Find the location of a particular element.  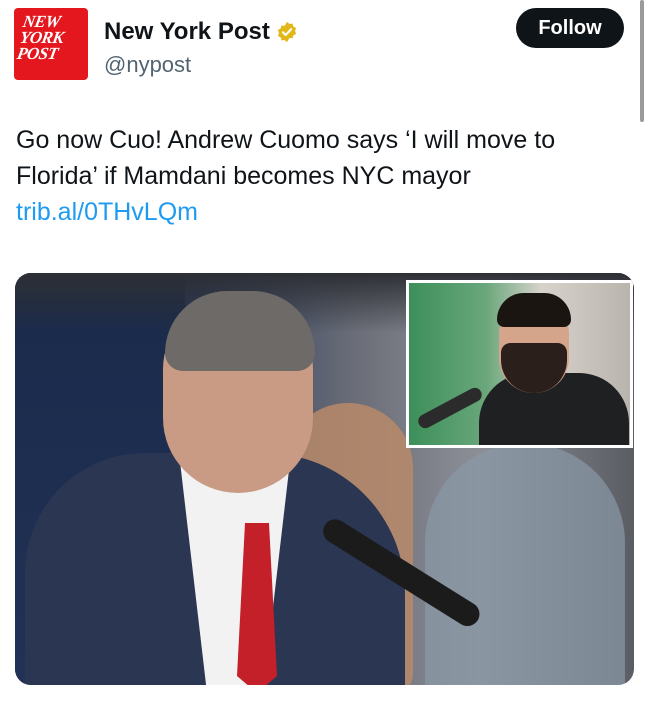

avatar: NEW YORK POST is located at coordinates (51, 44).